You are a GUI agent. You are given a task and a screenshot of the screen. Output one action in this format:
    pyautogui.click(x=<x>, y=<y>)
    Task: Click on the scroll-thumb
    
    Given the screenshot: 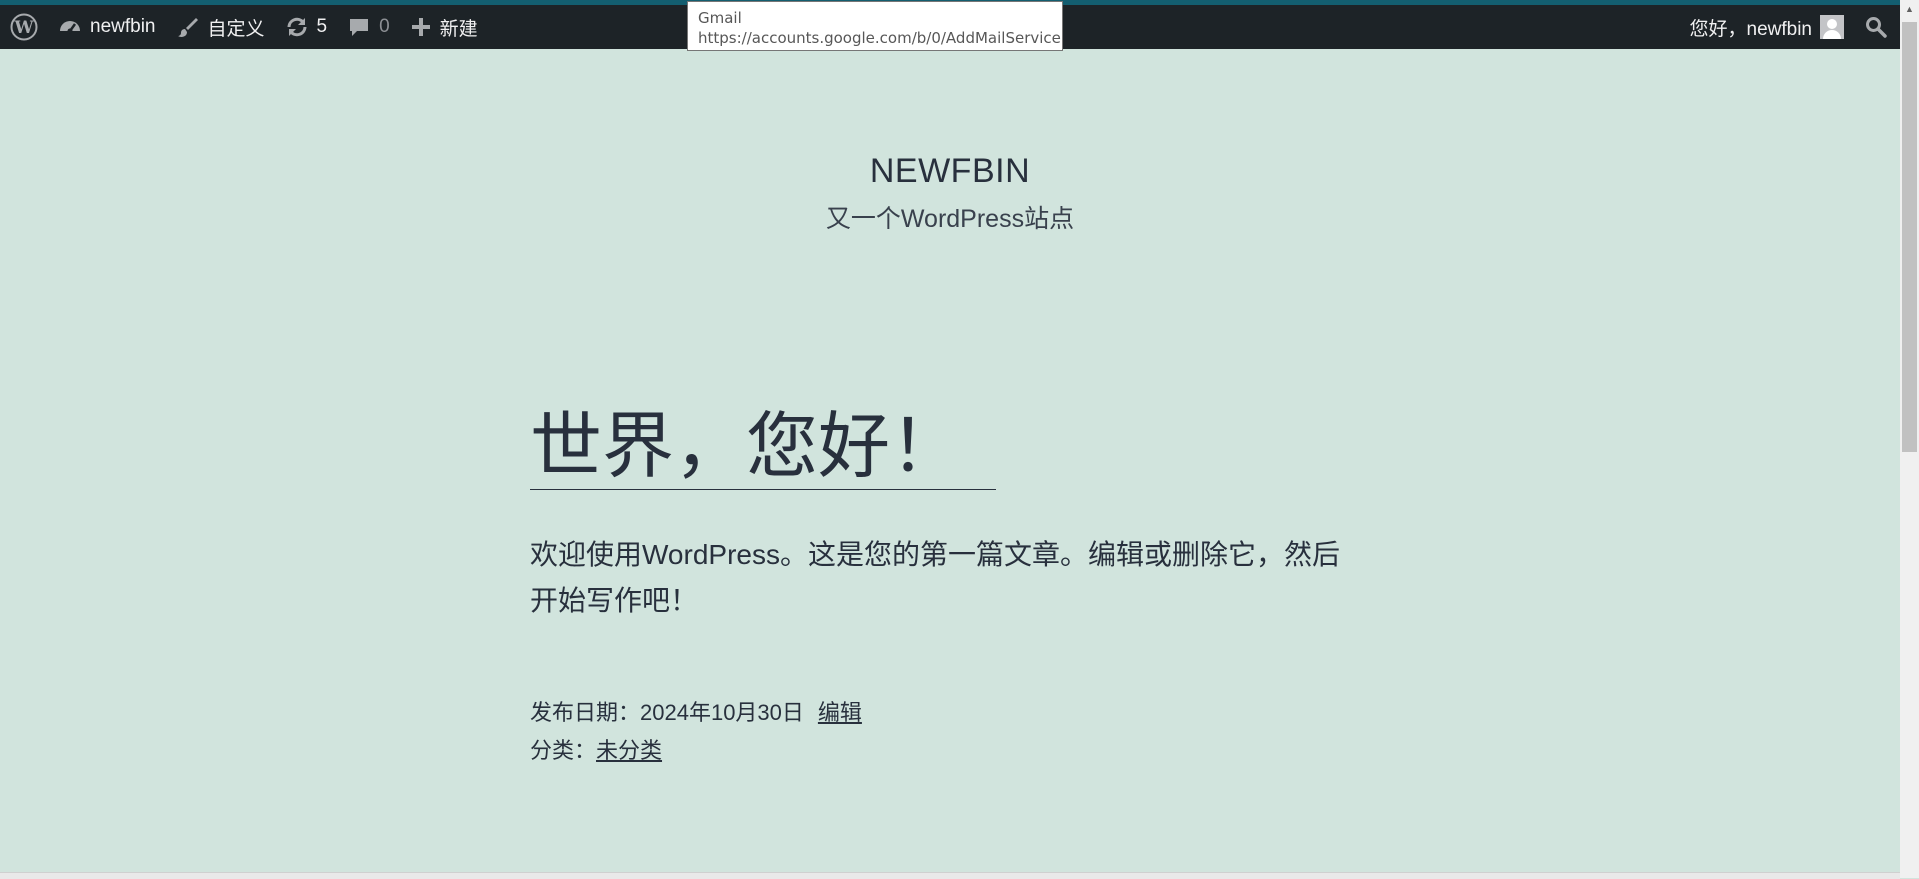 What is the action you would take?
    pyautogui.click(x=1909, y=237)
    